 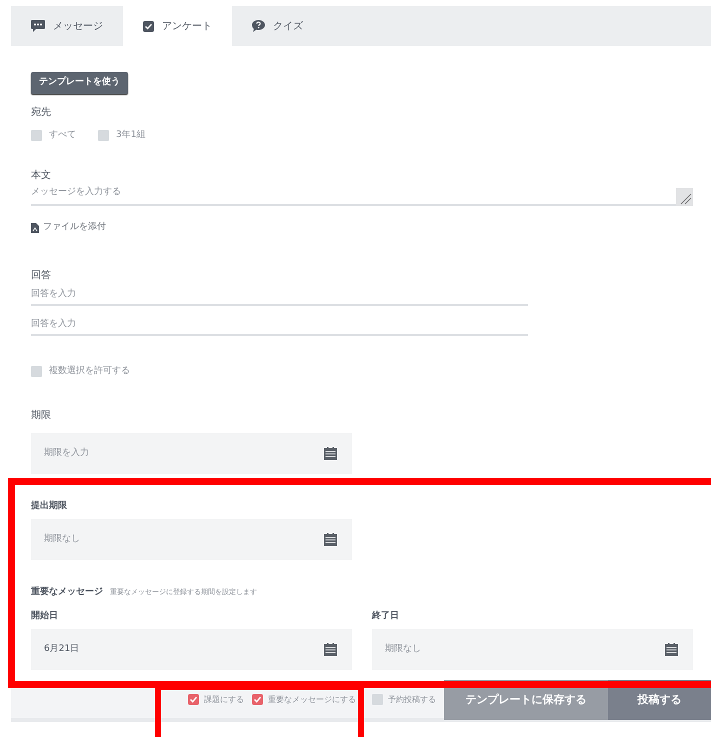 What do you see at coordinates (224, 700) in the screenshot?
I see `checkbox-label: 課題にする` at bounding box center [224, 700].